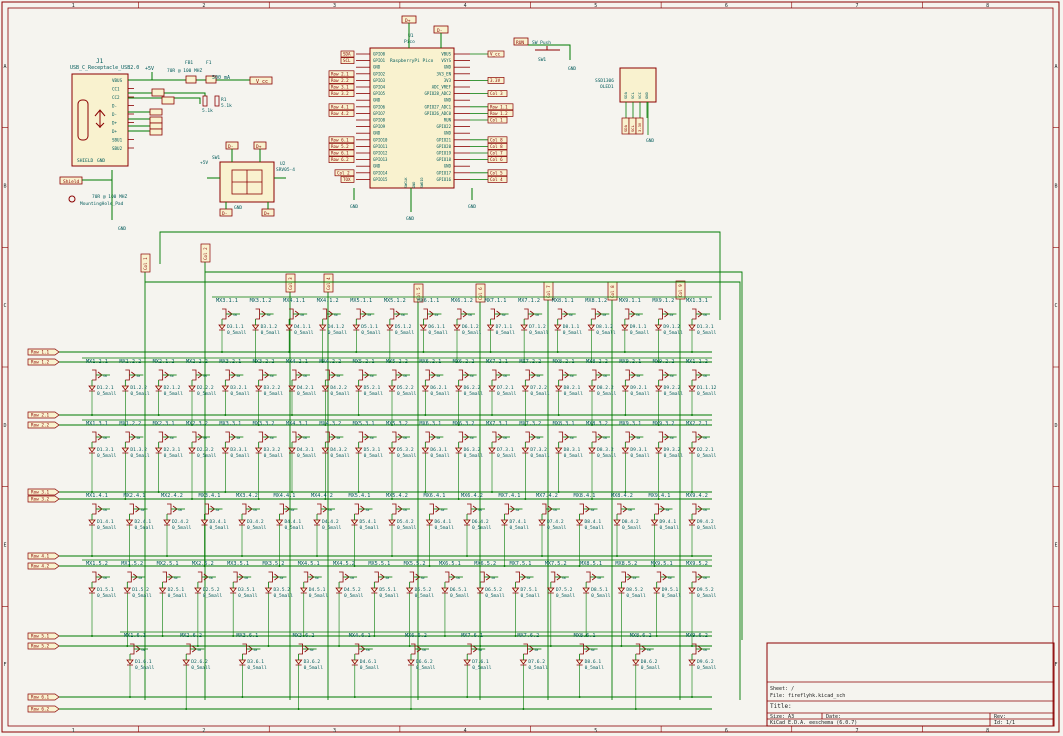 The height and width of the screenshot is (736, 1063). Describe the element at coordinates (607, 87) in the screenshot. I see `oled-value: OLED1` at that location.